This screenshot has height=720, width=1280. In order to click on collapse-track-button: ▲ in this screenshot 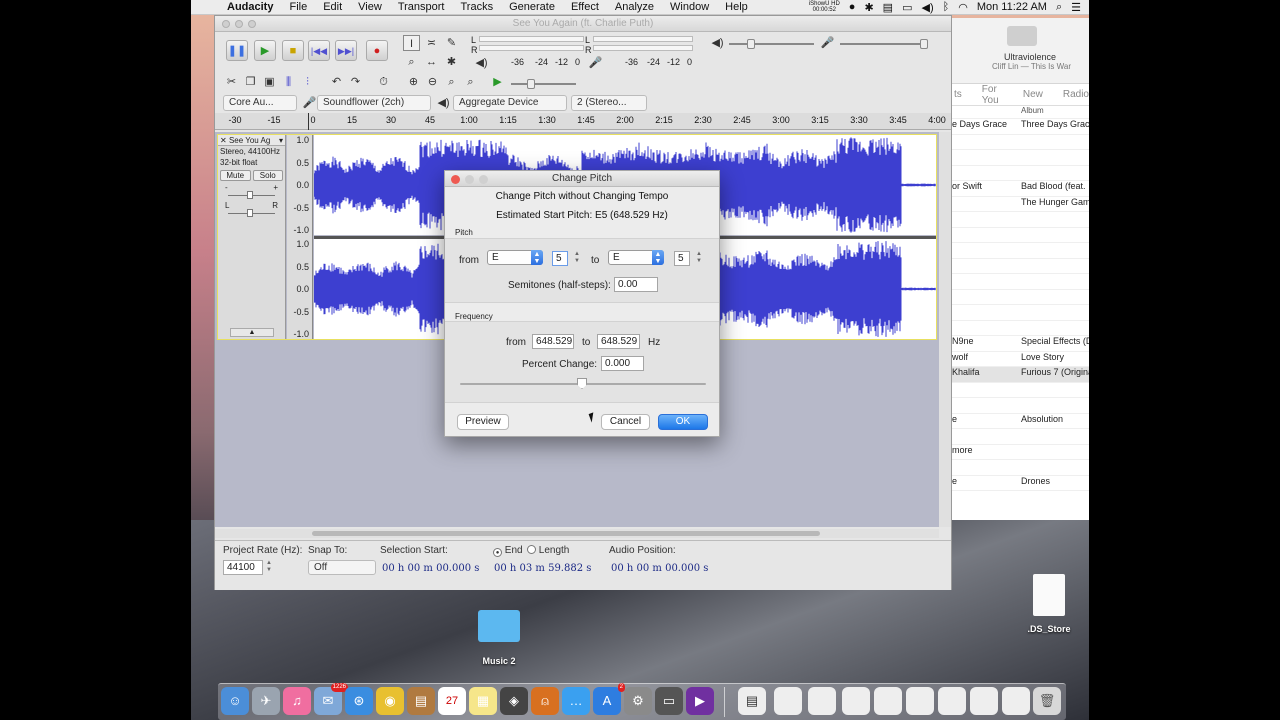, I will do `click(252, 332)`.